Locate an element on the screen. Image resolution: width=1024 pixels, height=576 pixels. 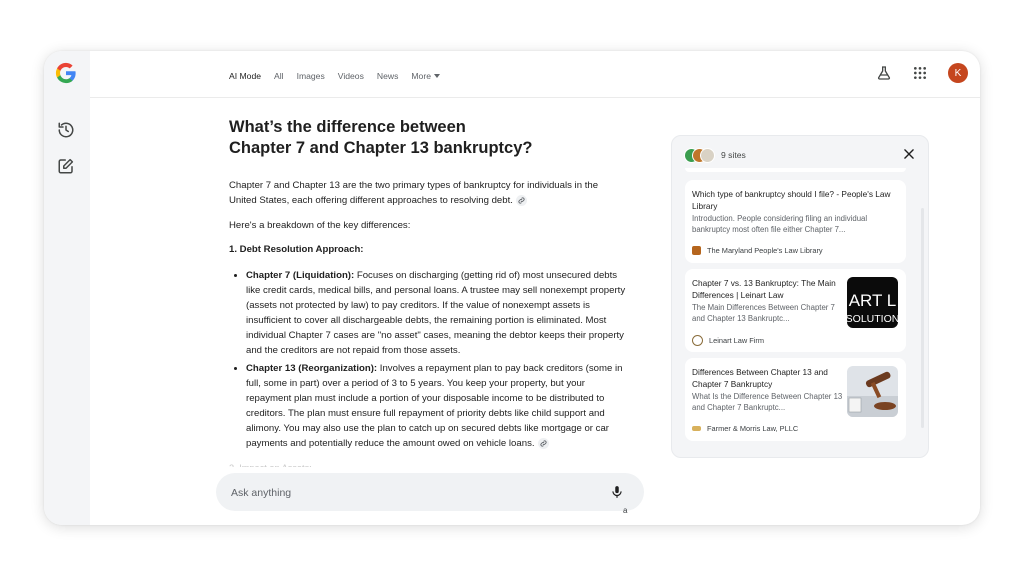
thumb-text-1: ART L is located at coordinates (873, 300).